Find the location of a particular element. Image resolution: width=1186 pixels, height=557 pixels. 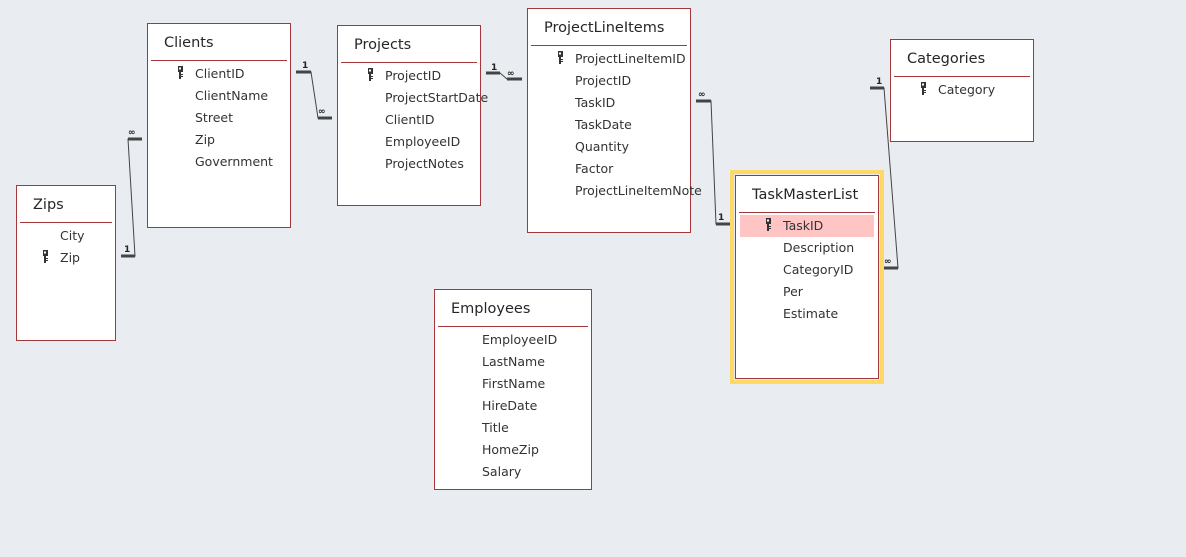

field-name: FirstName is located at coordinates (514, 383).